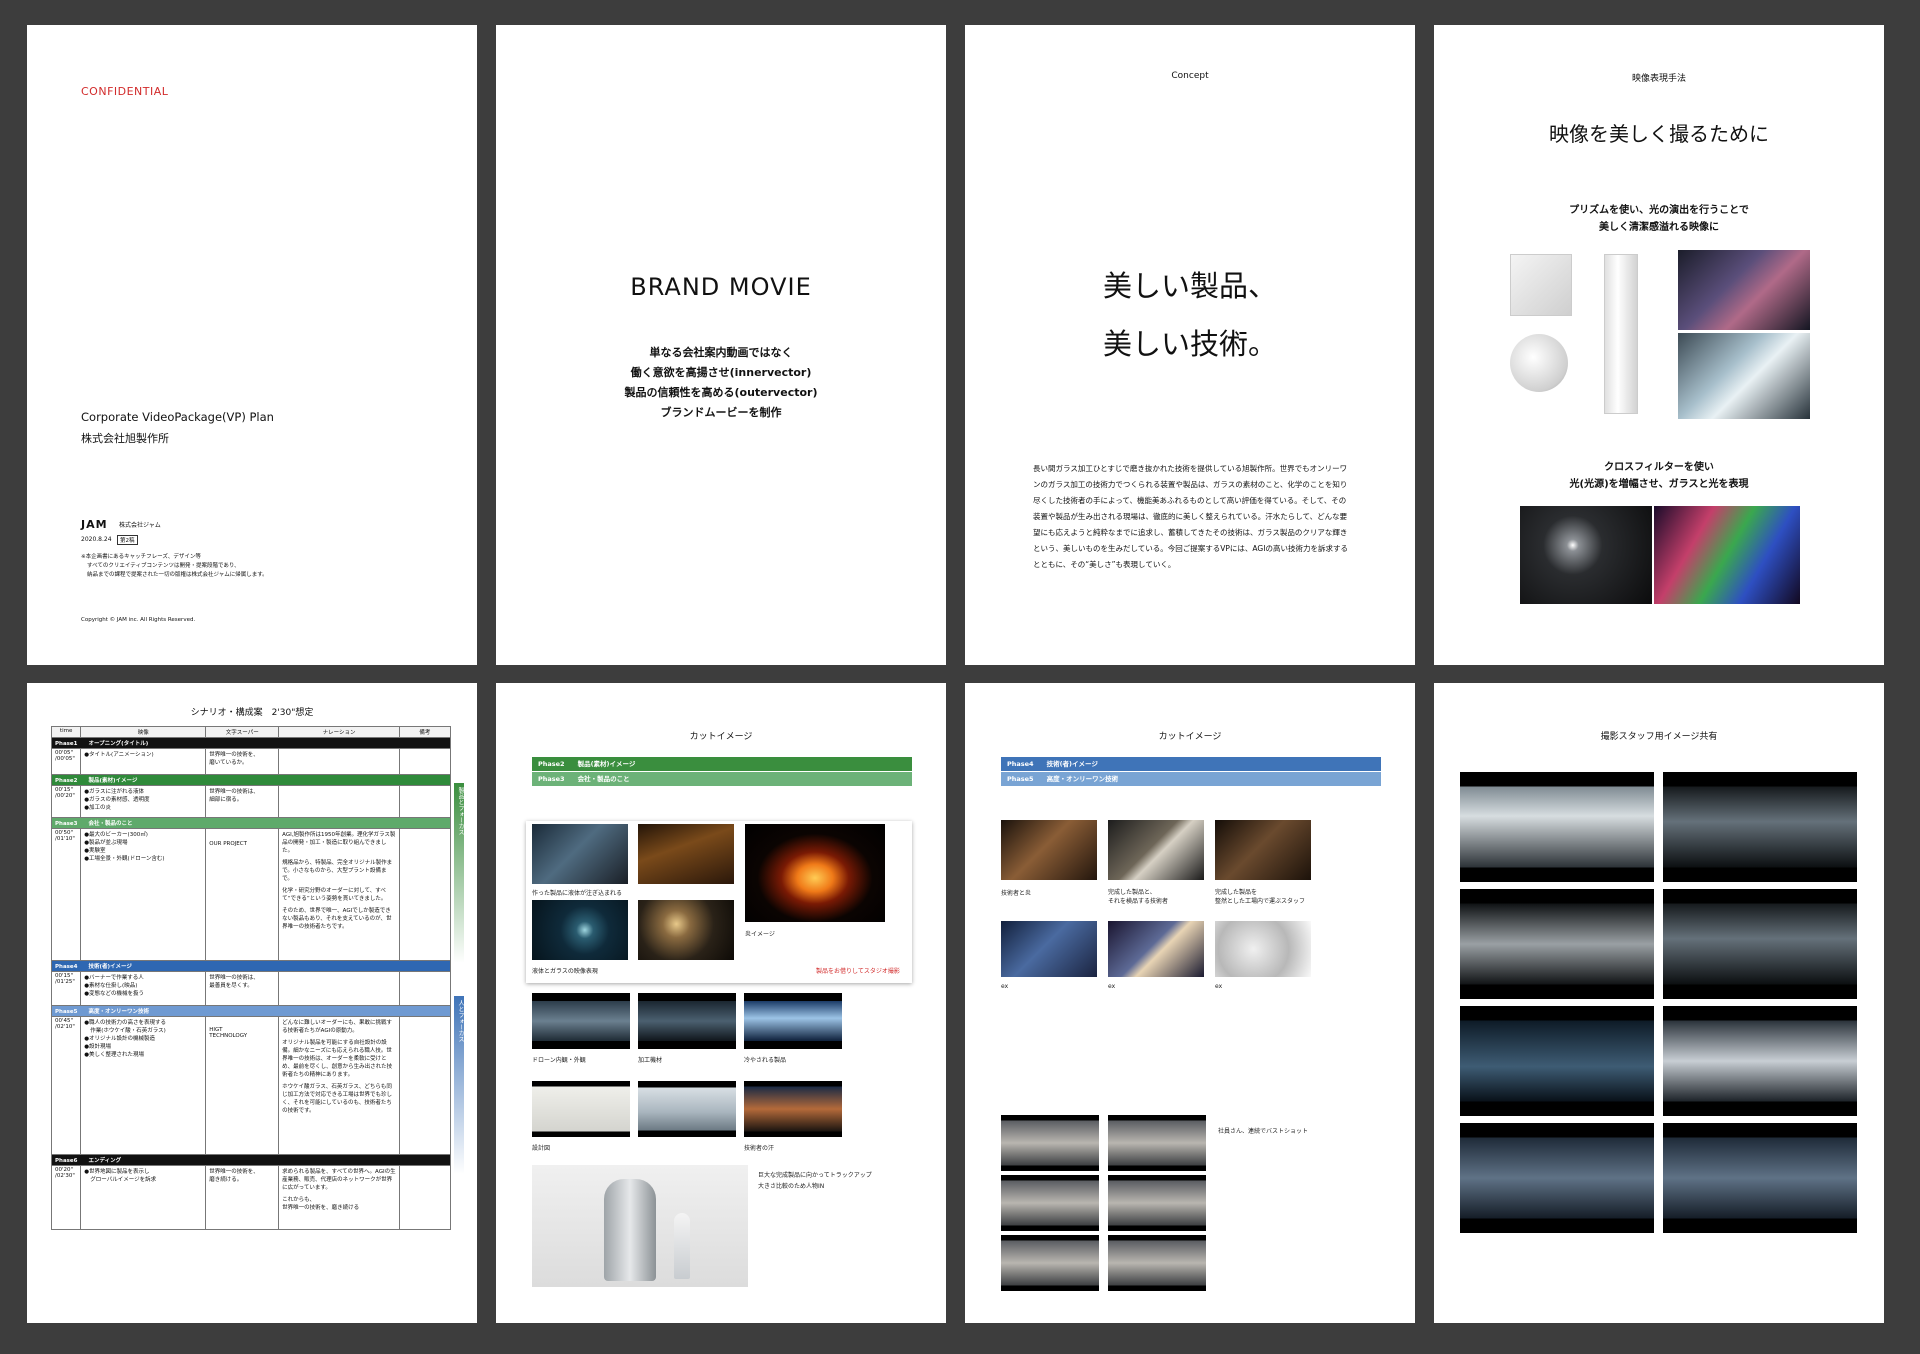 This screenshot has width=1920, height=1354. Describe the element at coordinates (98, 808) in the screenshot. I see `video-cell: ●加工の炎` at that location.